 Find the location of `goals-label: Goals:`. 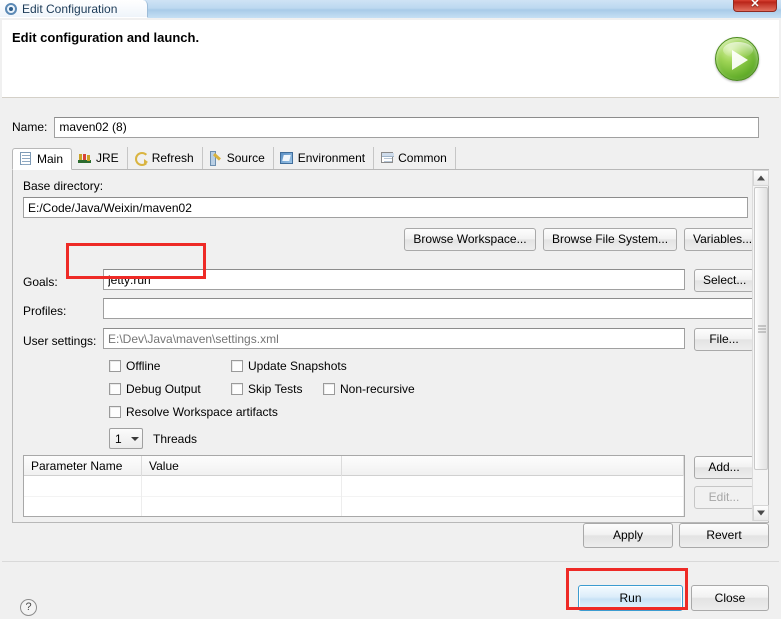

goals-label: Goals: is located at coordinates (40, 282).